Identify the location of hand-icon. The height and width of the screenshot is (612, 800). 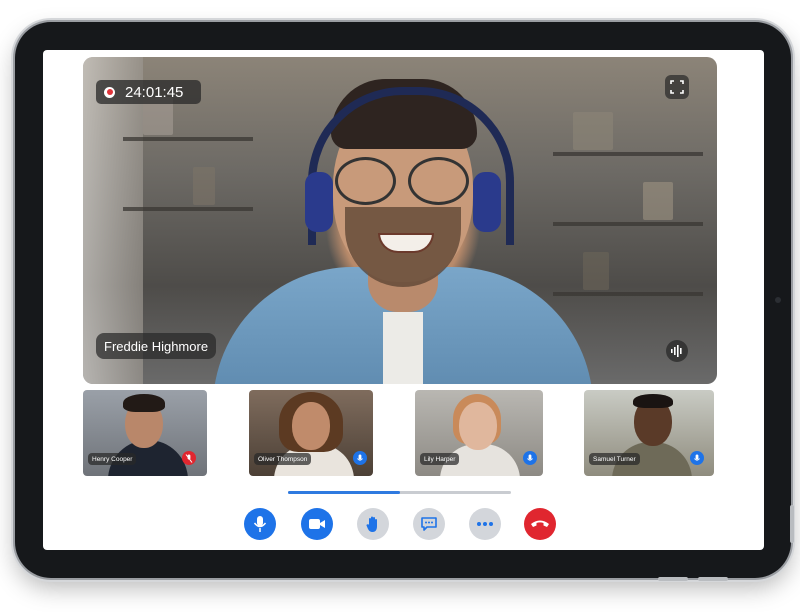
(371, 524).